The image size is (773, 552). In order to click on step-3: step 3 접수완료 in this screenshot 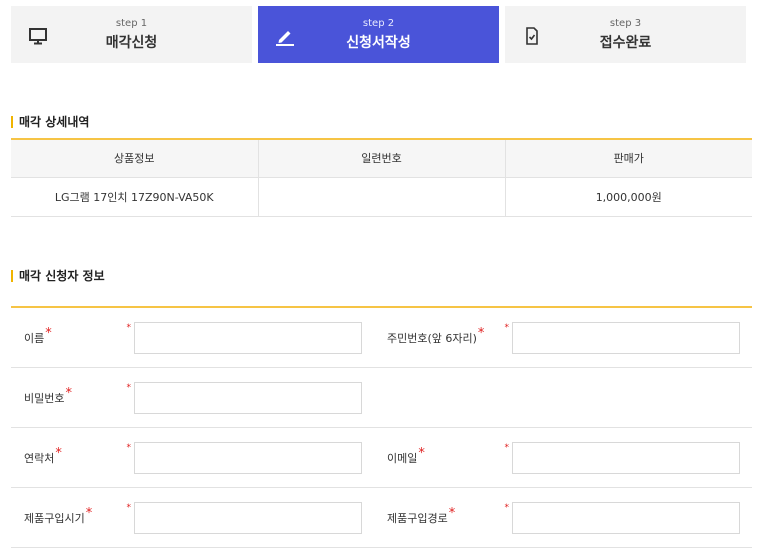, I will do `click(625, 34)`.